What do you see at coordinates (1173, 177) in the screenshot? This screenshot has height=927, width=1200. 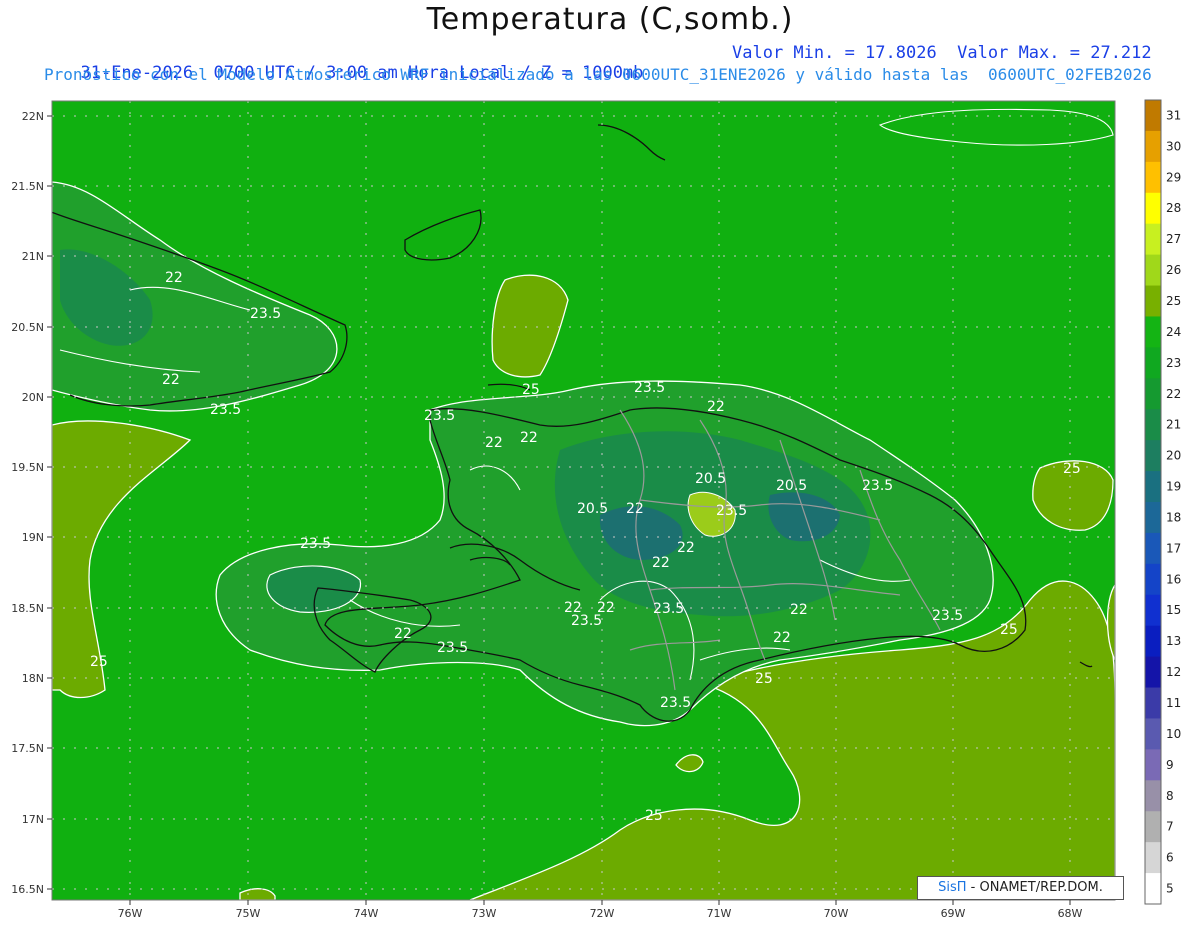 I see `colorbar-label: 29` at bounding box center [1173, 177].